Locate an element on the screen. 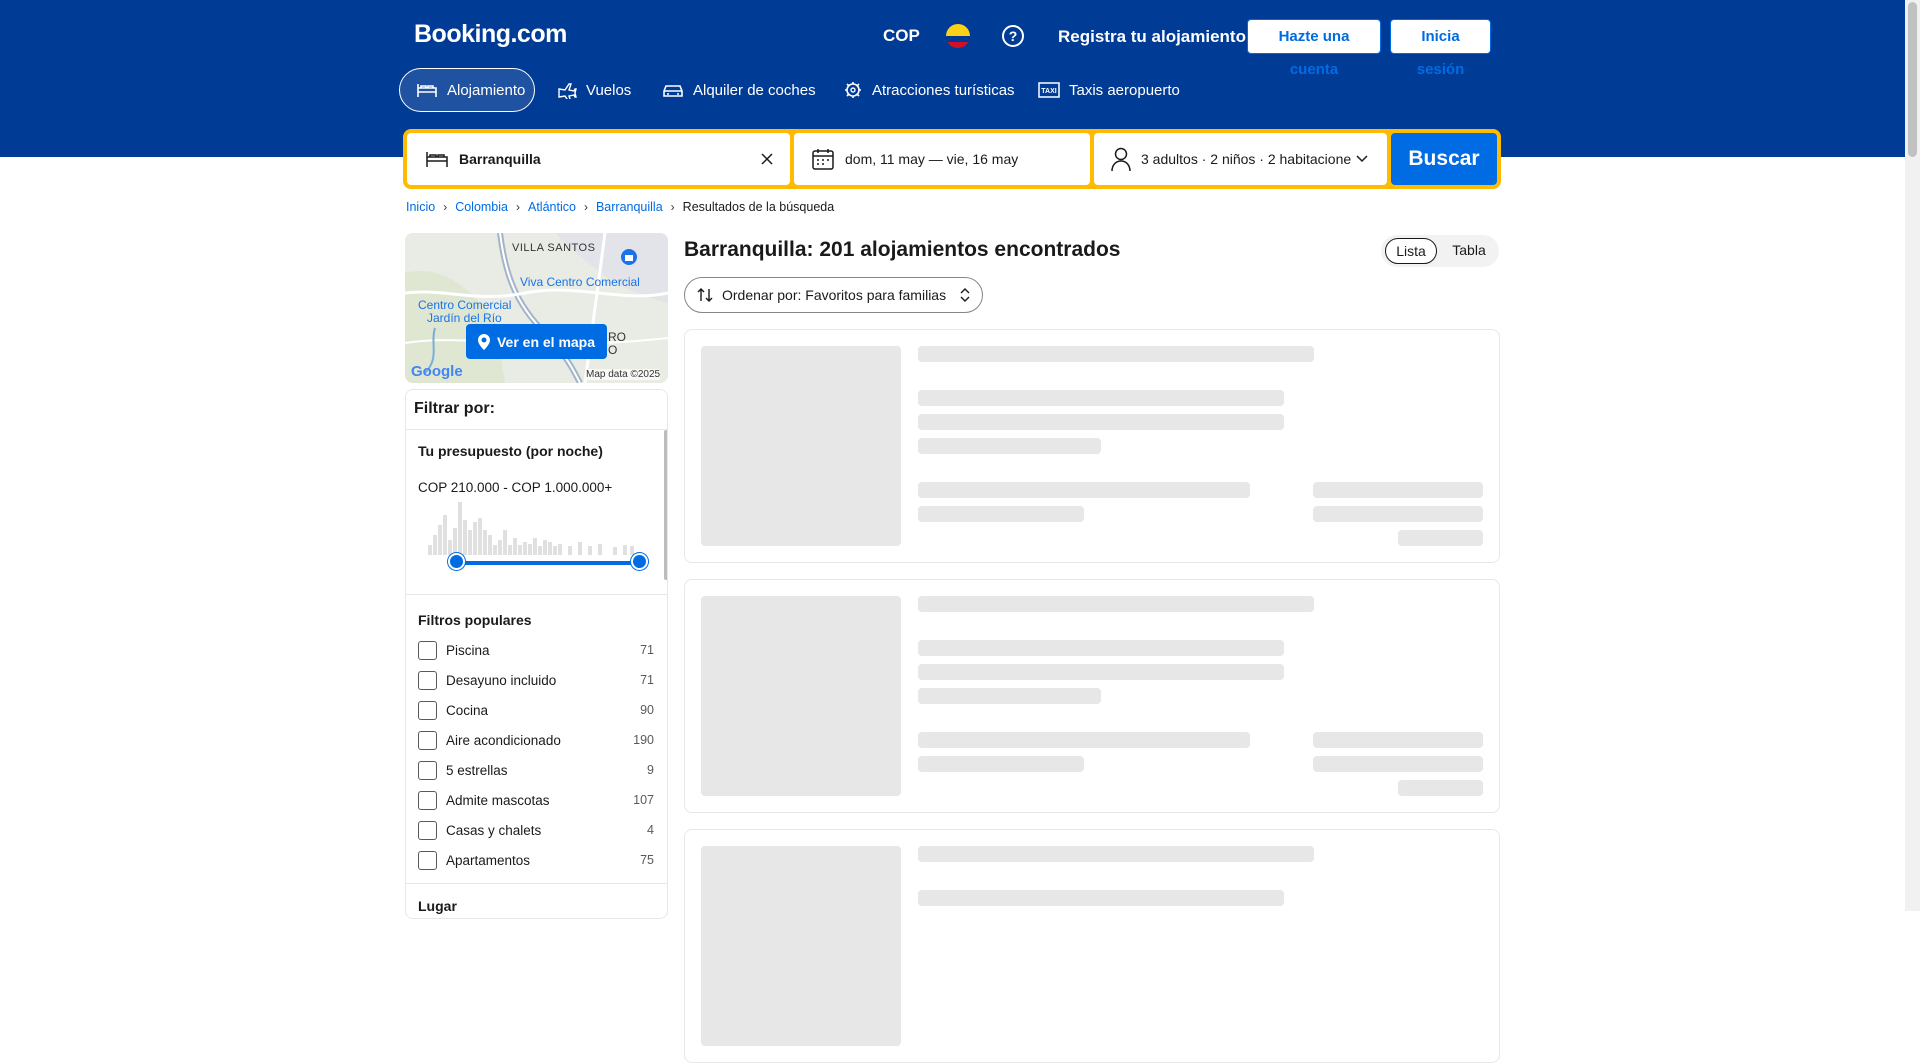  booking-logo: Booking.com is located at coordinates (490, 34).